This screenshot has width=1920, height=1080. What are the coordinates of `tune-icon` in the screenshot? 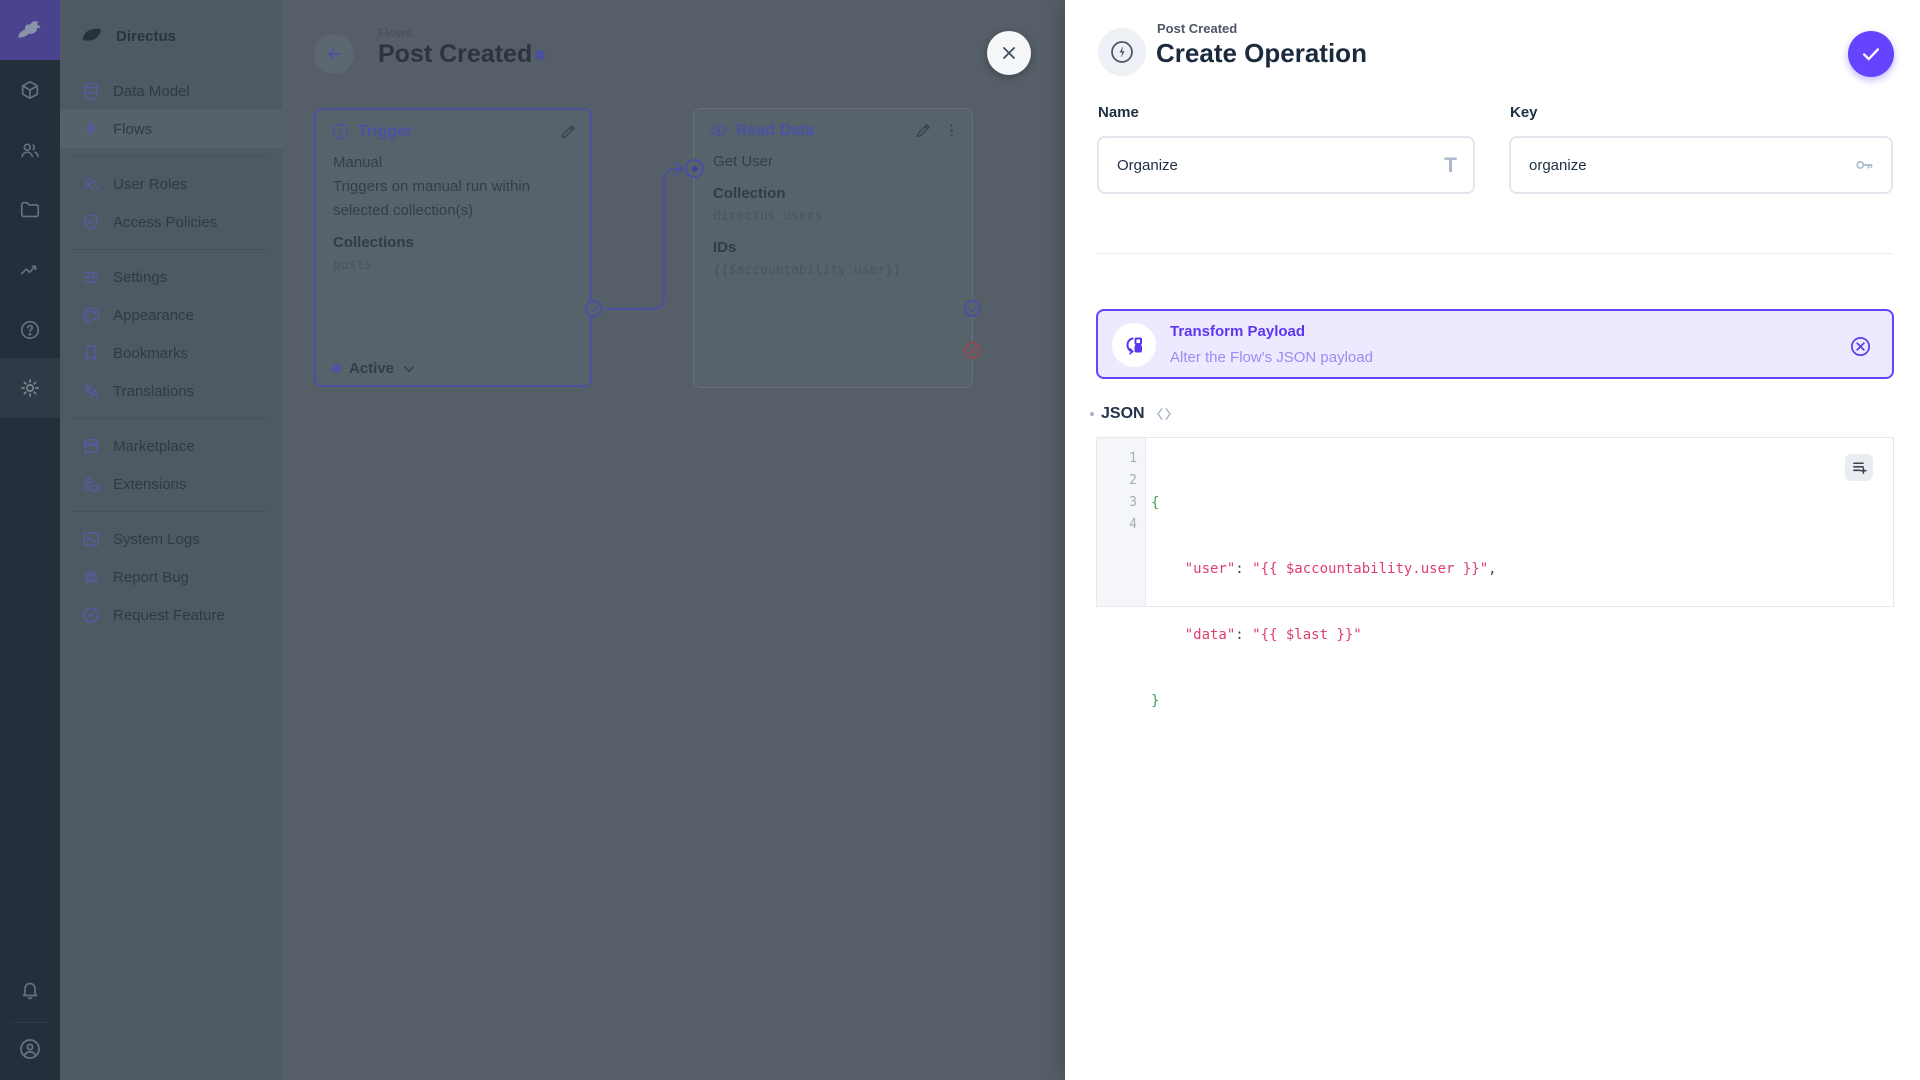 It's located at (91, 277).